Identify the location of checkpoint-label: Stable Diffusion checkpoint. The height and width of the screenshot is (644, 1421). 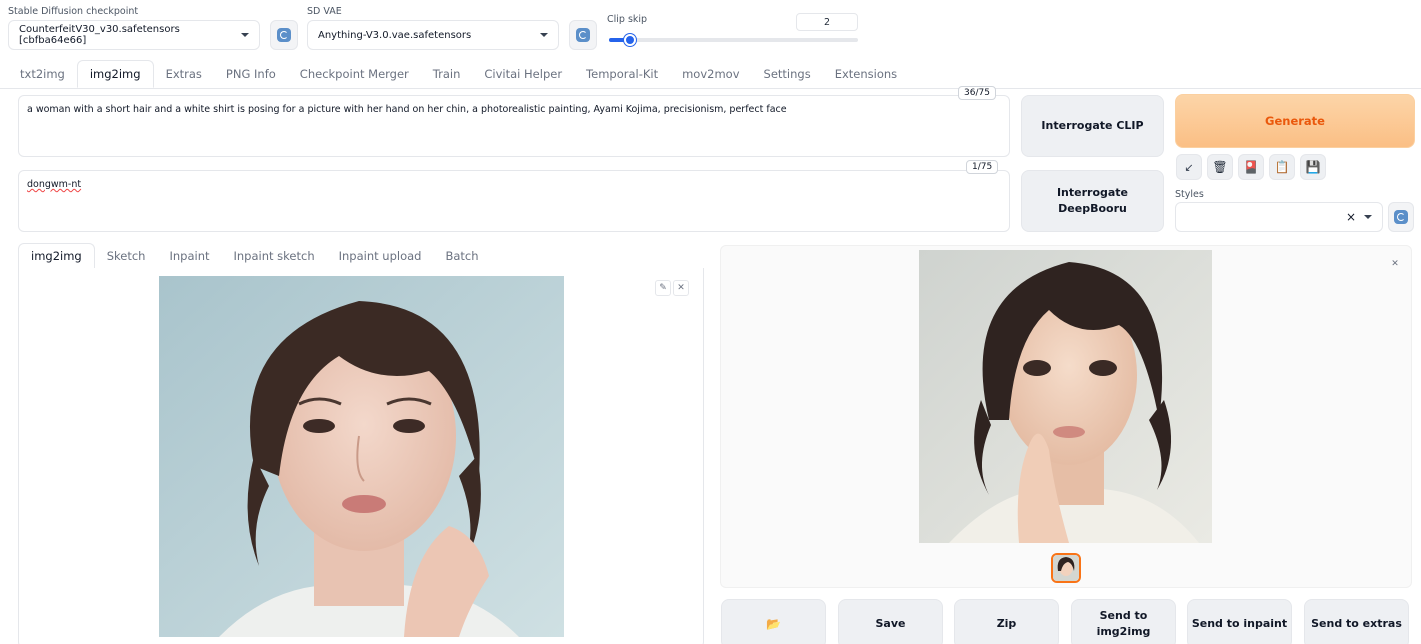
(73, 11).